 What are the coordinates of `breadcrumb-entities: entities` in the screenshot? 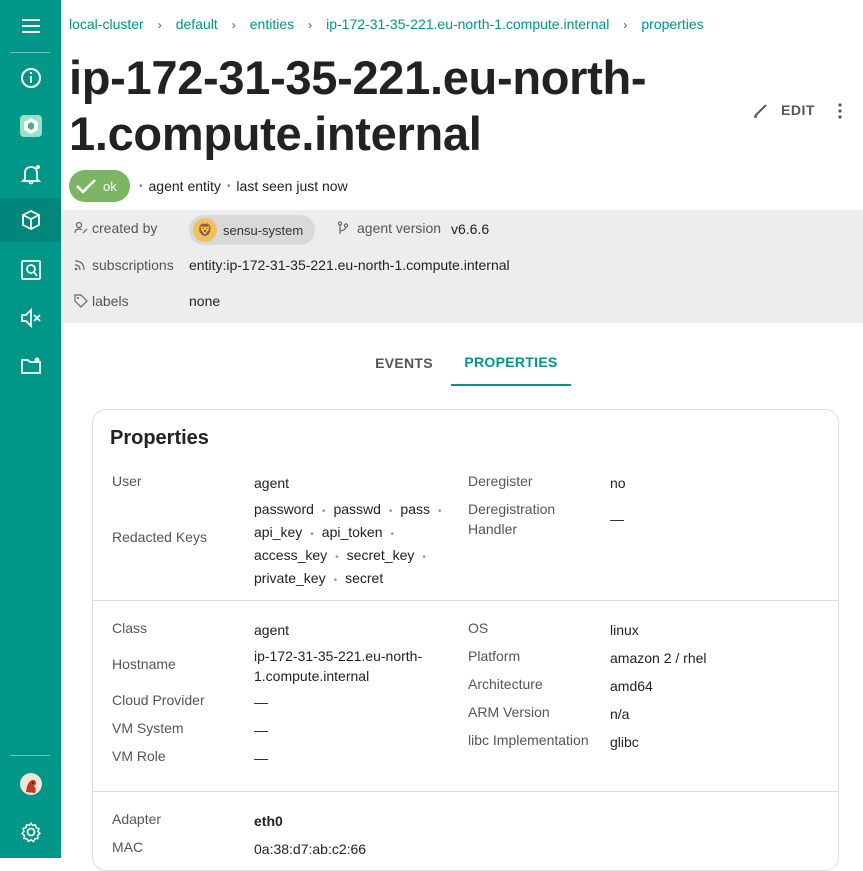 It's located at (272, 24).